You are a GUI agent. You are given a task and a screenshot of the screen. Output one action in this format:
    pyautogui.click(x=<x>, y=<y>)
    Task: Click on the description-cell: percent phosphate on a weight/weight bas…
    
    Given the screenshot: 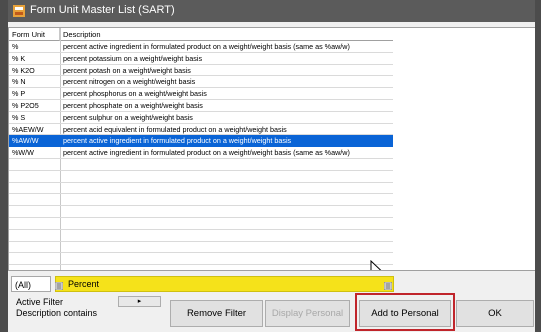 What is the action you would take?
    pyautogui.click(x=133, y=105)
    